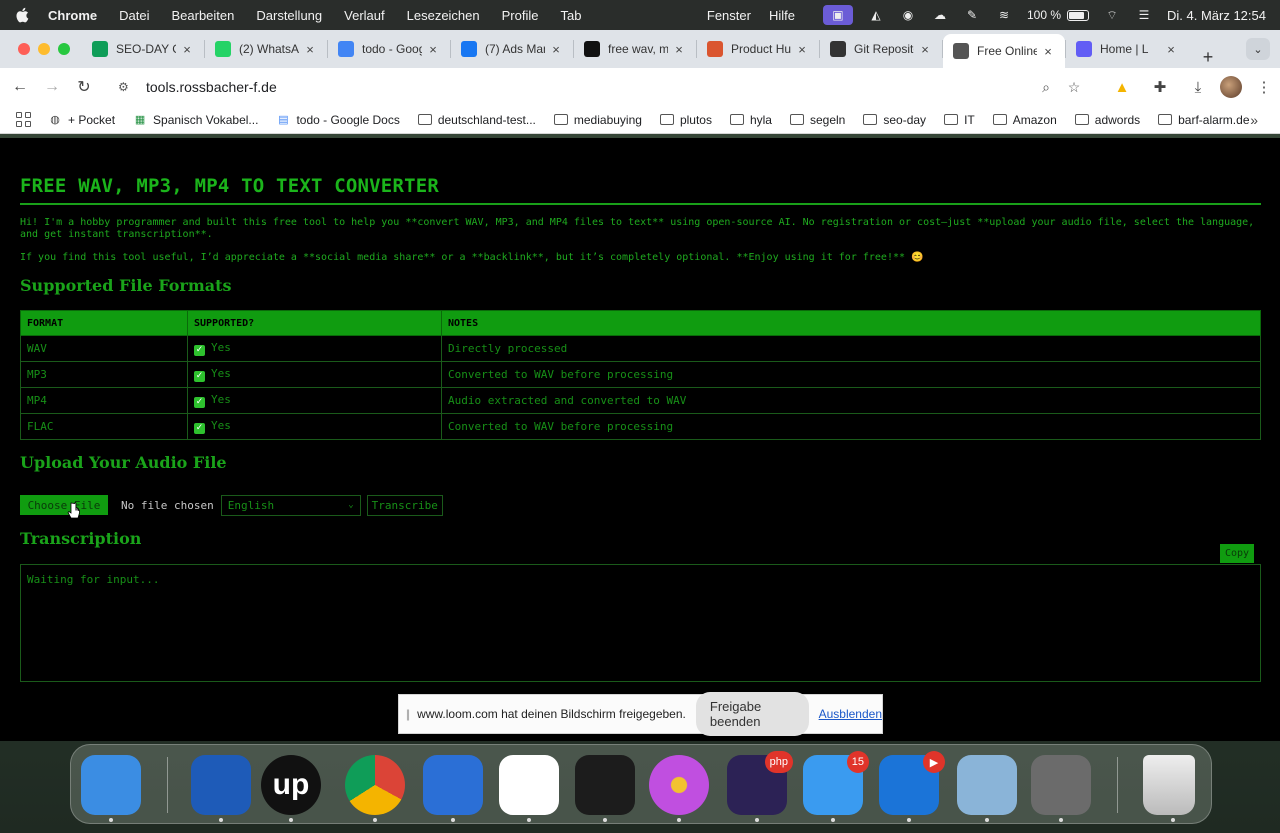 The width and height of the screenshot is (1280, 833). I want to click on bookmark-item: seo-day, so click(894, 120).